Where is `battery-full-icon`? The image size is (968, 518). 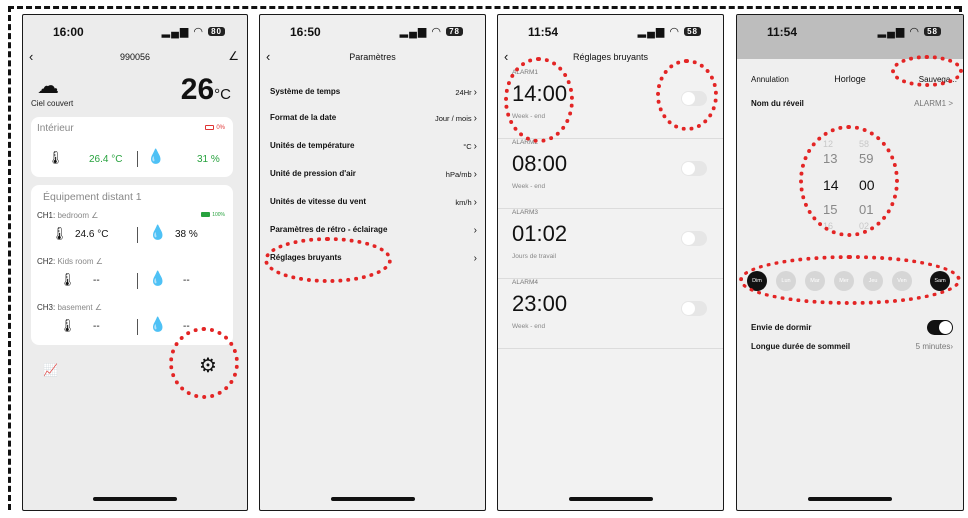 battery-full-icon is located at coordinates (206, 214).